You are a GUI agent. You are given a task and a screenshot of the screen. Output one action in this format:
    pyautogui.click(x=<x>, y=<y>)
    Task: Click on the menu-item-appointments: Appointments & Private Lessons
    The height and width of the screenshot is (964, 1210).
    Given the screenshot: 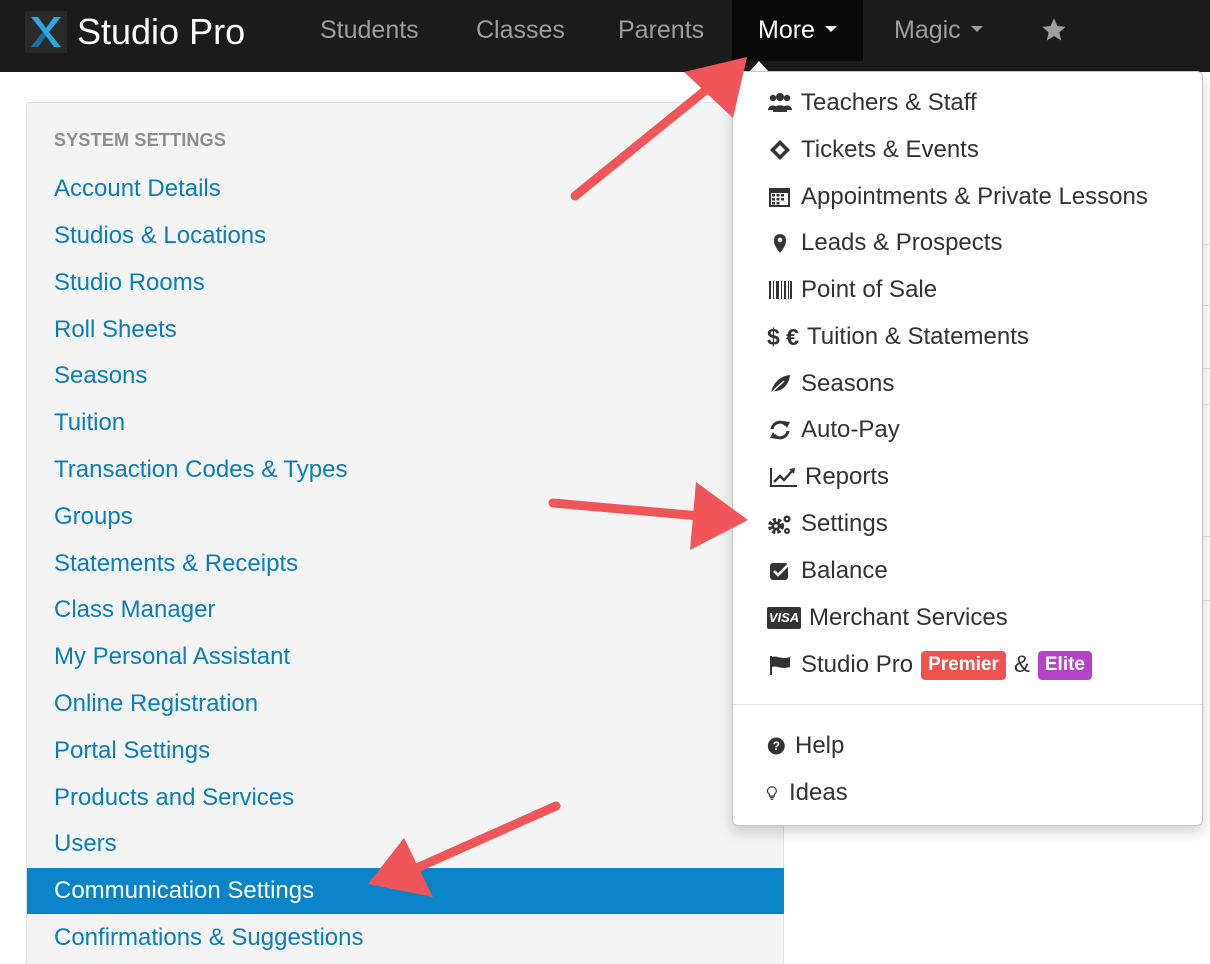 What is the action you would take?
    pyautogui.click(x=957, y=197)
    